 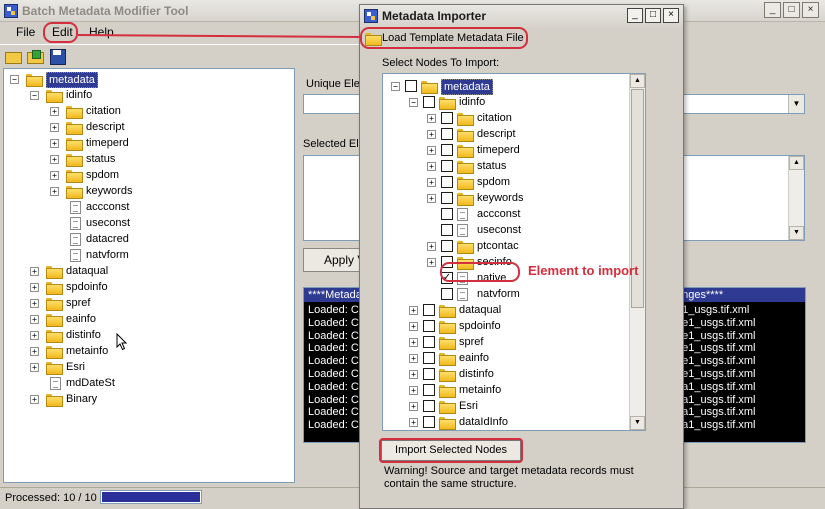 What do you see at coordinates (810, 10) in the screenshot?
I see `close-button: ×` at bounding box center [810, 10].